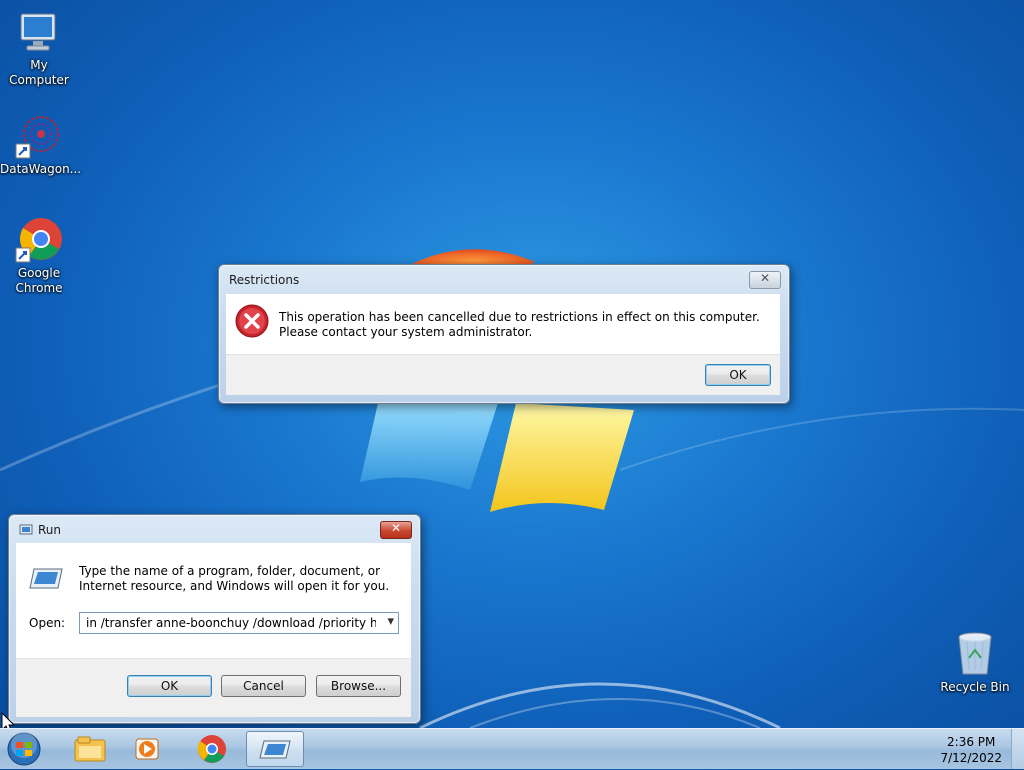 Image resolution: width=1024 pixels, height=770 pixels. Describe the element at coordinates (390, 621) in the screenshot. I see `chevron-down-icon: ▾` at that location.